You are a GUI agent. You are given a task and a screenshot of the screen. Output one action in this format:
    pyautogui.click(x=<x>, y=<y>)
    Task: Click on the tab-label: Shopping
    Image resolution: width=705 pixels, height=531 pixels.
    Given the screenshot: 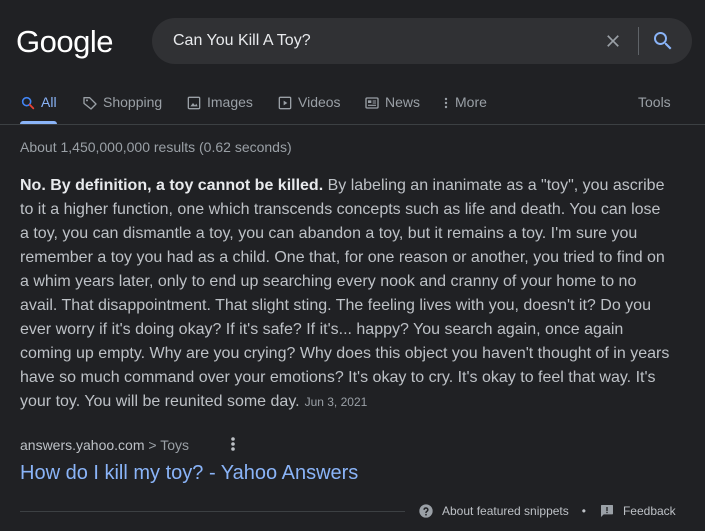 What is the action you would take?
    pyautogui.click(x=133, y=102)
    